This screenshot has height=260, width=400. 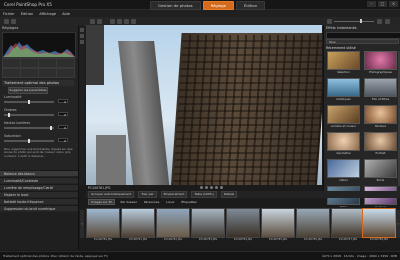 What do you see at coordinates (39, 201) in the screenshot?
I see `accordion-sharpness: Netteté haute-fréquence` at bounding box center [39, 201].